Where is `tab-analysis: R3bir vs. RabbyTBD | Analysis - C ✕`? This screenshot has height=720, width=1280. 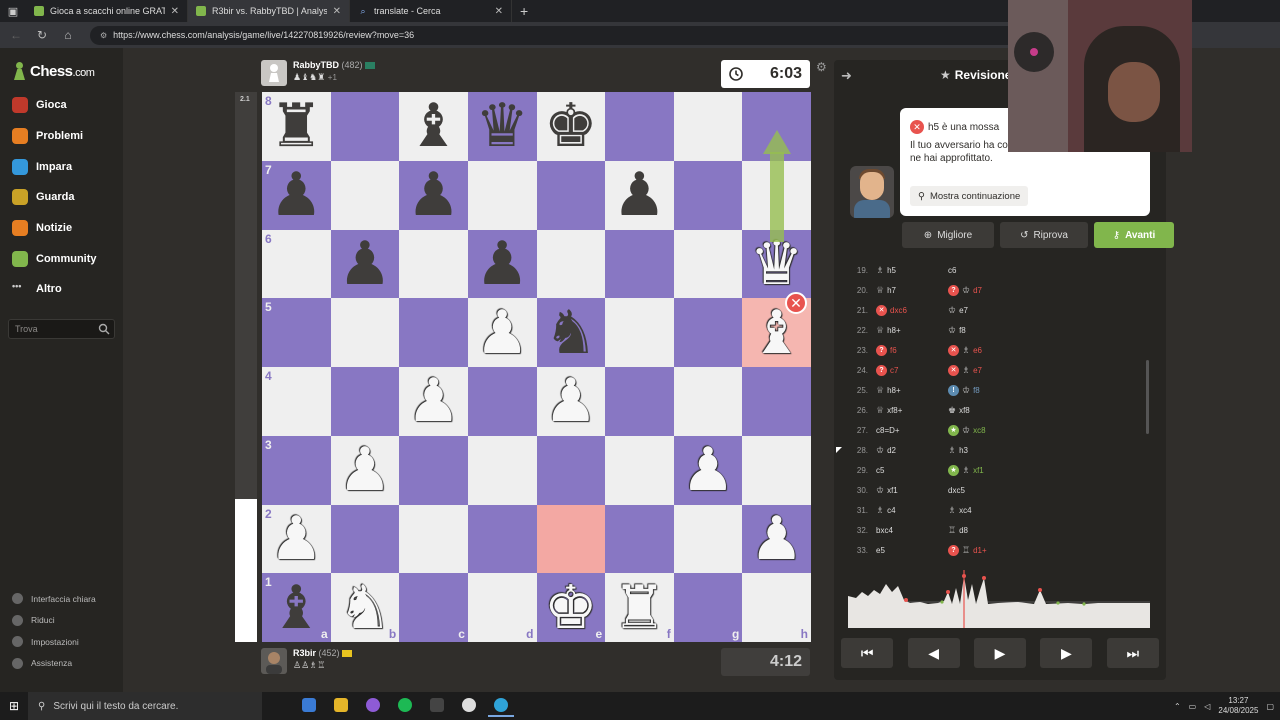 tab-analysis: R3bir vs. RabbyTBD | Analysis - C ✕ is located at coordinates (269, 11).